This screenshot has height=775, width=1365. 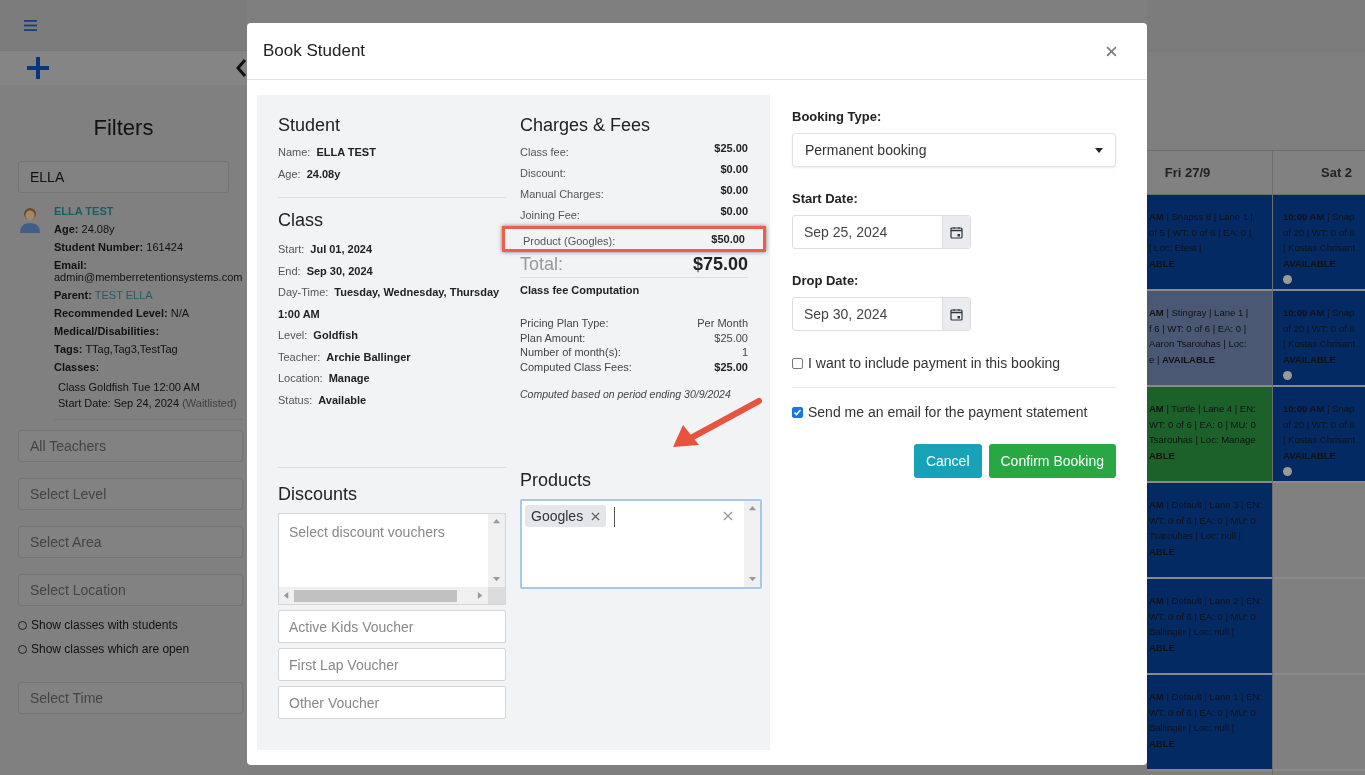 I want to click on class-slot: AM | Stingray | Lane 1 | f 6 | WT: 0 of 6 | EA: 0 | Aaron Tsarouhas | Loc: e | AVAILABLE, so click(x=1209, y=339).